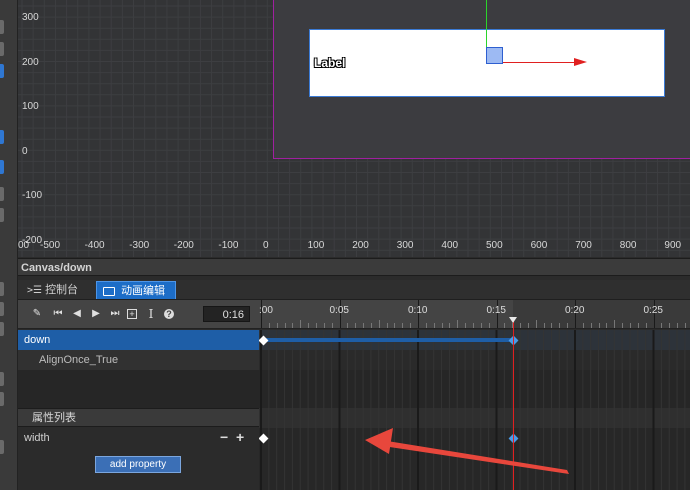  Describe the element at coordinates (360, 245) in the screenshot. I see `x-axis-label: 200` at that location.